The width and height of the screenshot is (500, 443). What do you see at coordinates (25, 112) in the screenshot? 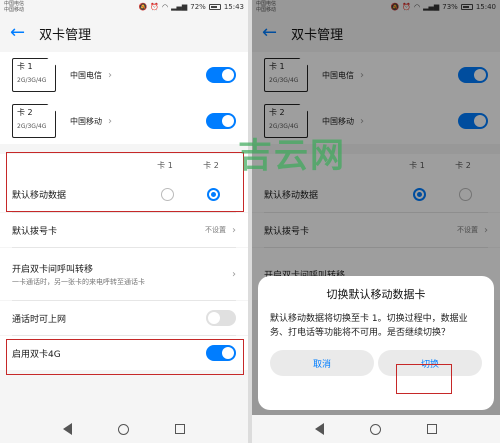
I see `sim-label: 卡 2` at bounding box center [25, 112].